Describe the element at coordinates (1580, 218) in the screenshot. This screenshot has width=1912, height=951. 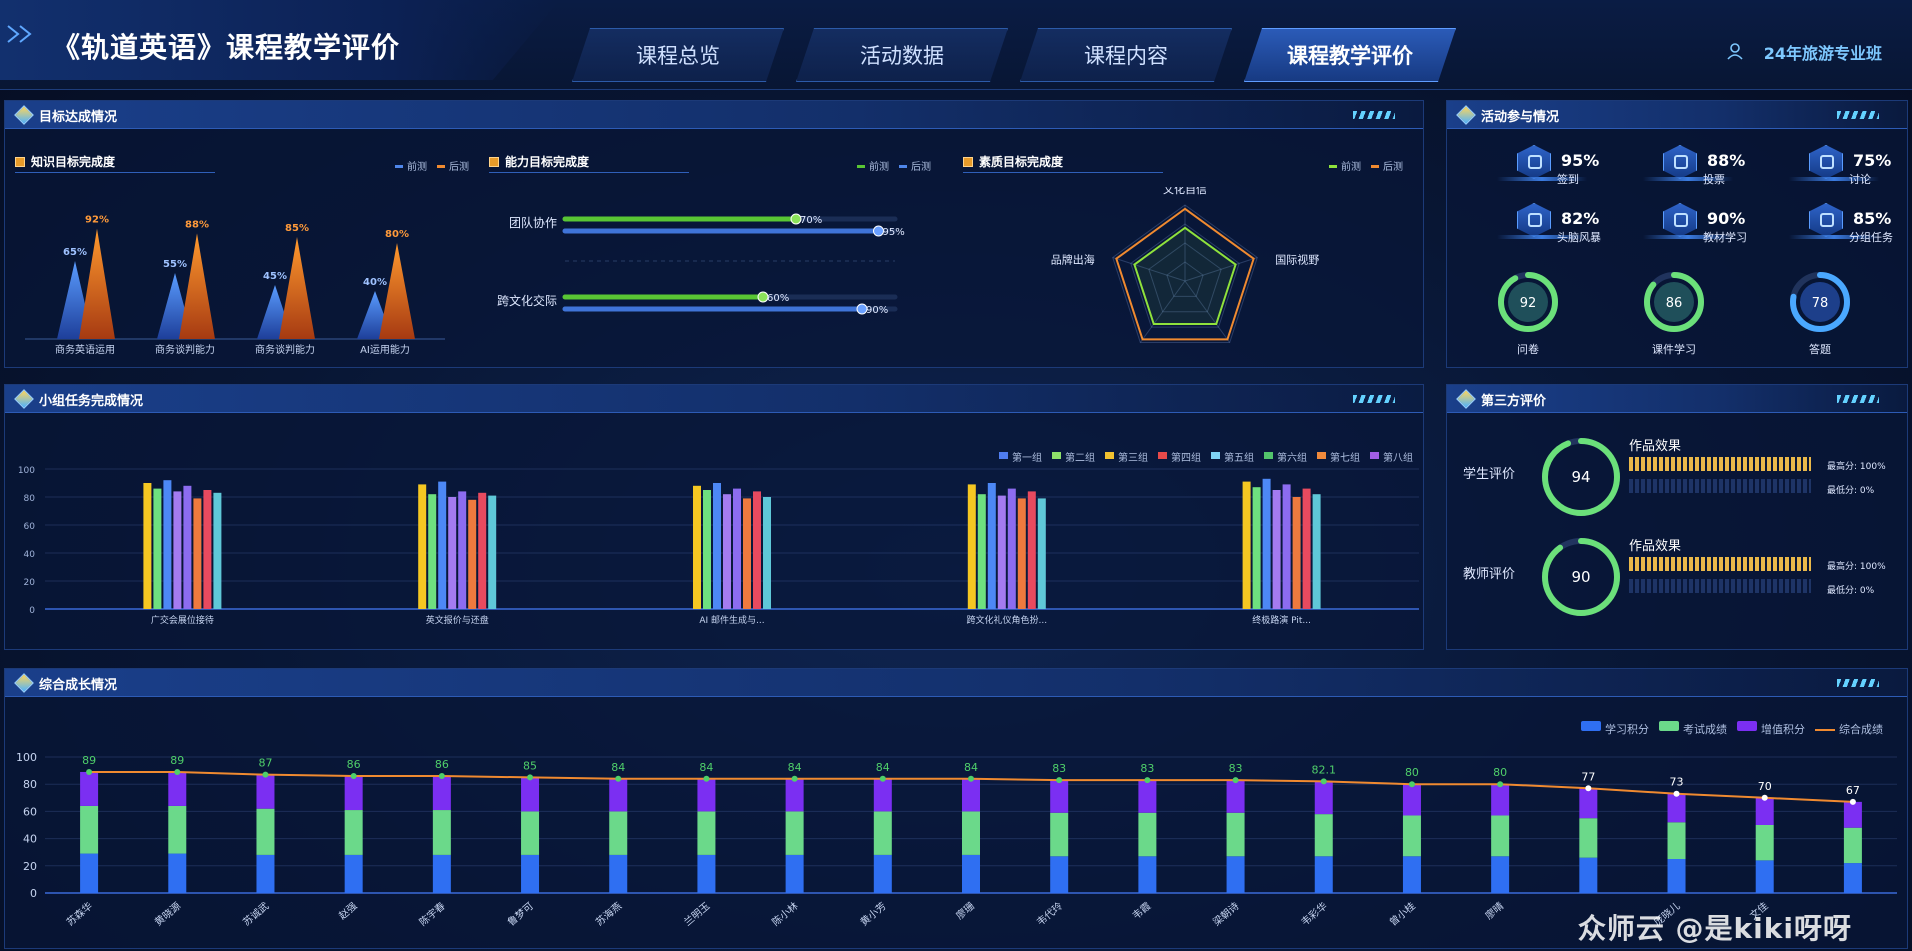
I see `stat-value: 82%` at that location.